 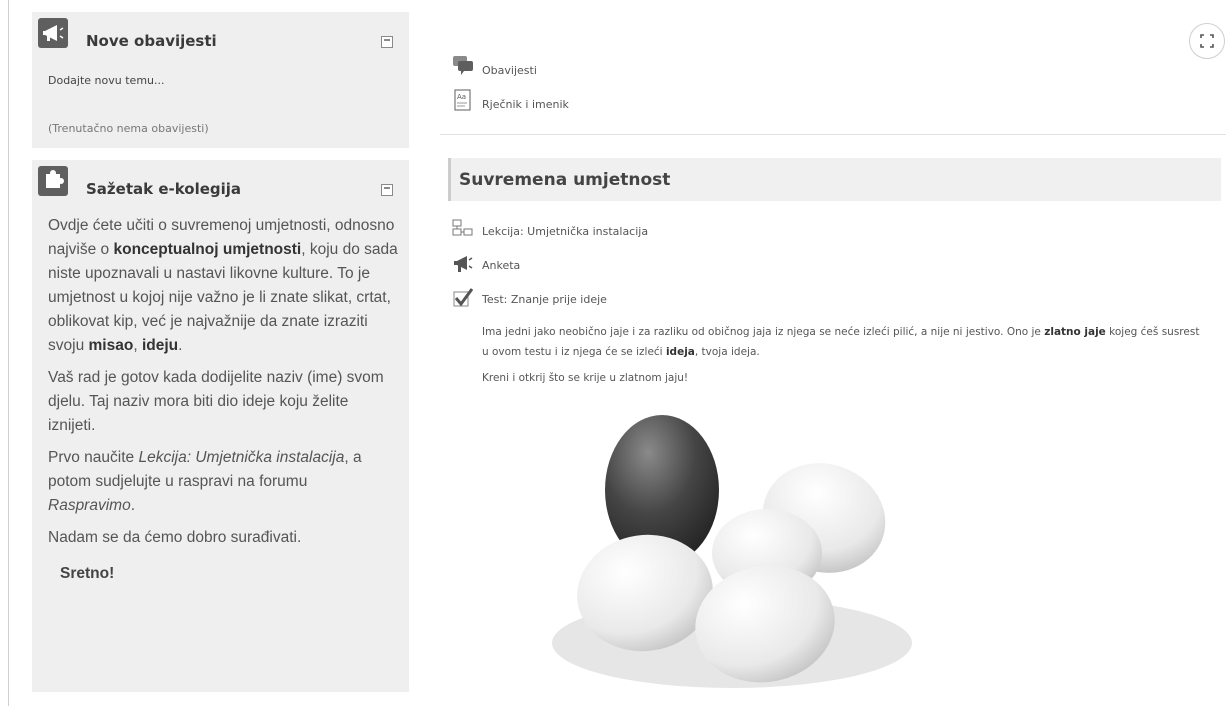 What do you see at coordinates (462, 227) in the screenshot?
I see `lesson-icon` at bounding box center [462, 227].